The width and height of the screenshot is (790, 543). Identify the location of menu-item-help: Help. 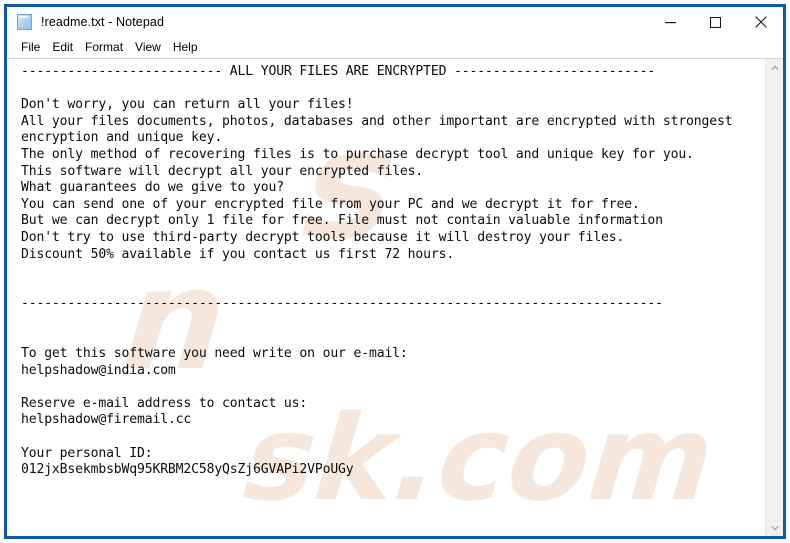
(185, 47).